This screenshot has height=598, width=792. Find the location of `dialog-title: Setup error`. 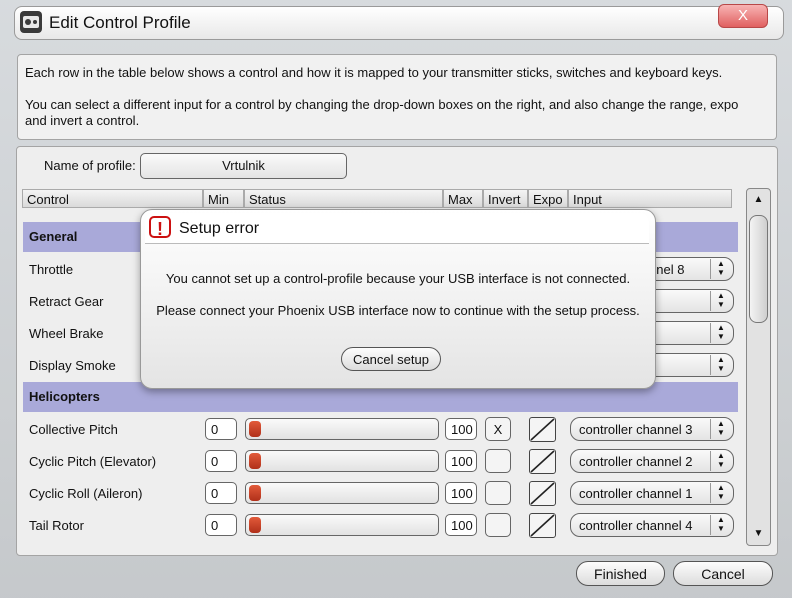

dialog-title: Setup error is located at coordinates (219, 228).